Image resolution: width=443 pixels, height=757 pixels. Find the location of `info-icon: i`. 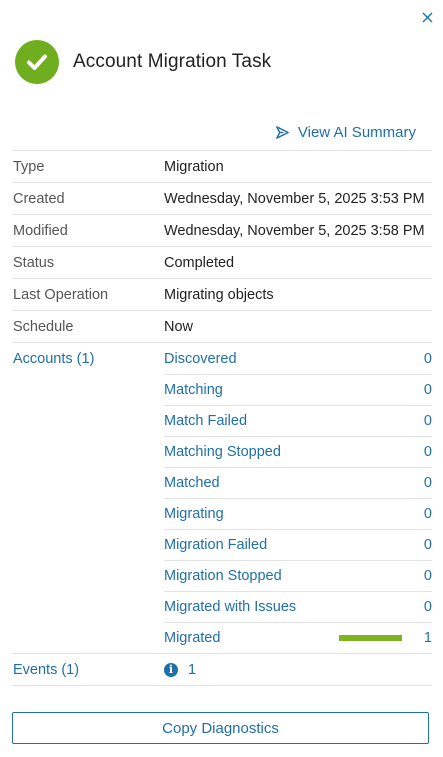

info-icon: i is located at coordinates (171, 669).